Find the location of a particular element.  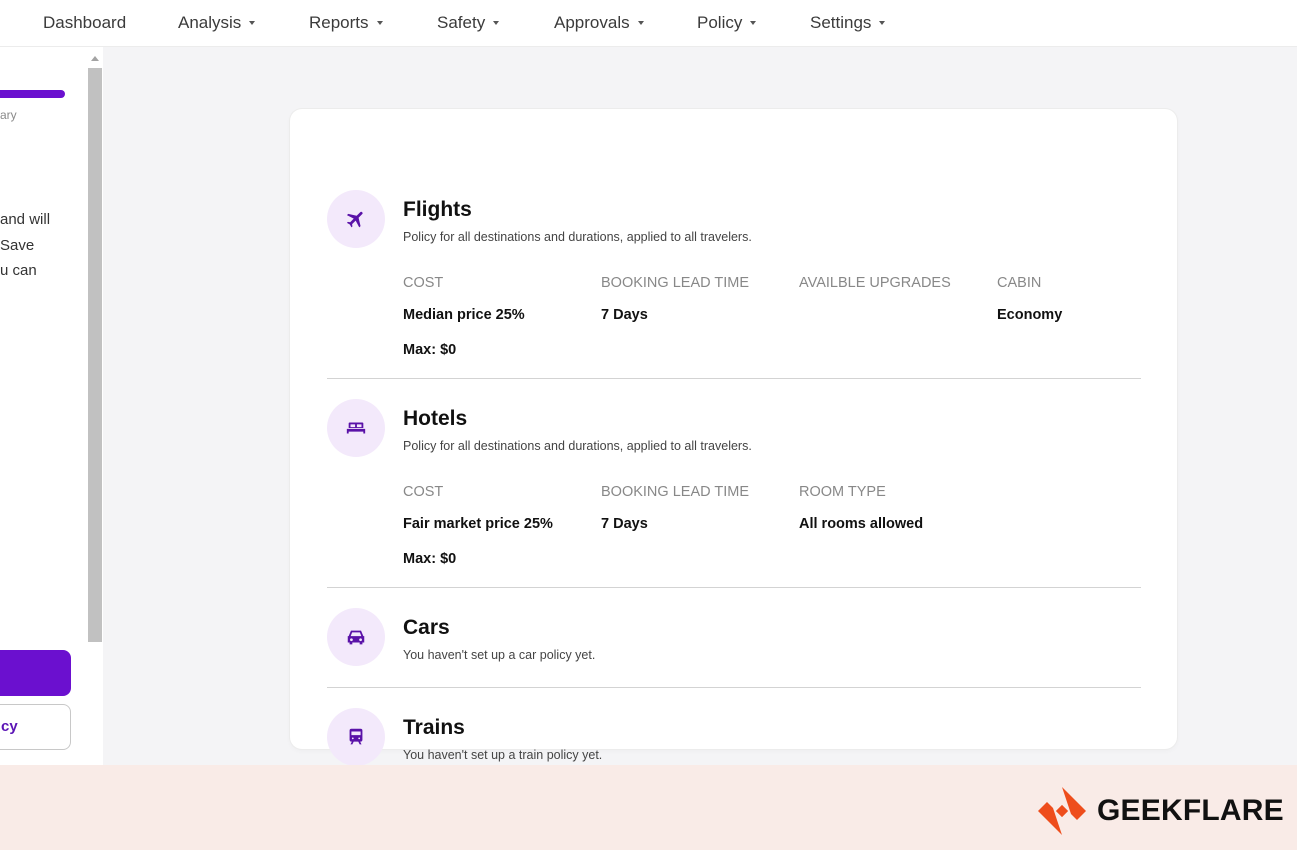

room-type-value: All rooms allowed is located at coordinates (861, 524).